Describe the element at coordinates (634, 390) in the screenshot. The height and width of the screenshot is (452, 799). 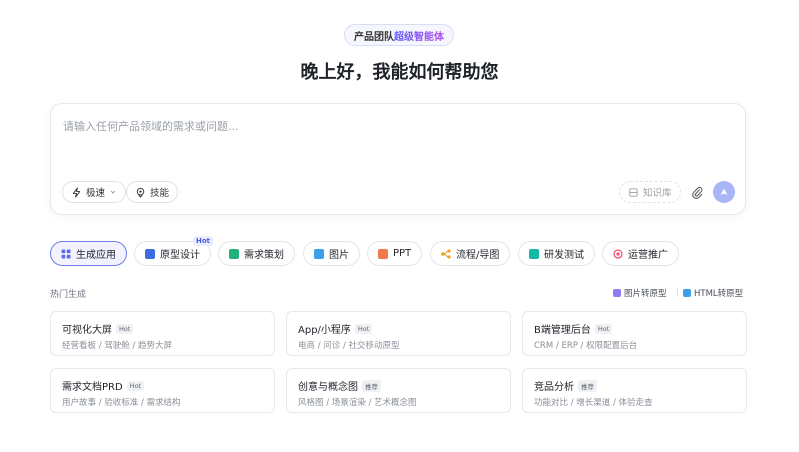
I see `card-competitor-analysis: 竞品分析 推荐 功能对比 / 增长渠道 / 体验走查` at that location.